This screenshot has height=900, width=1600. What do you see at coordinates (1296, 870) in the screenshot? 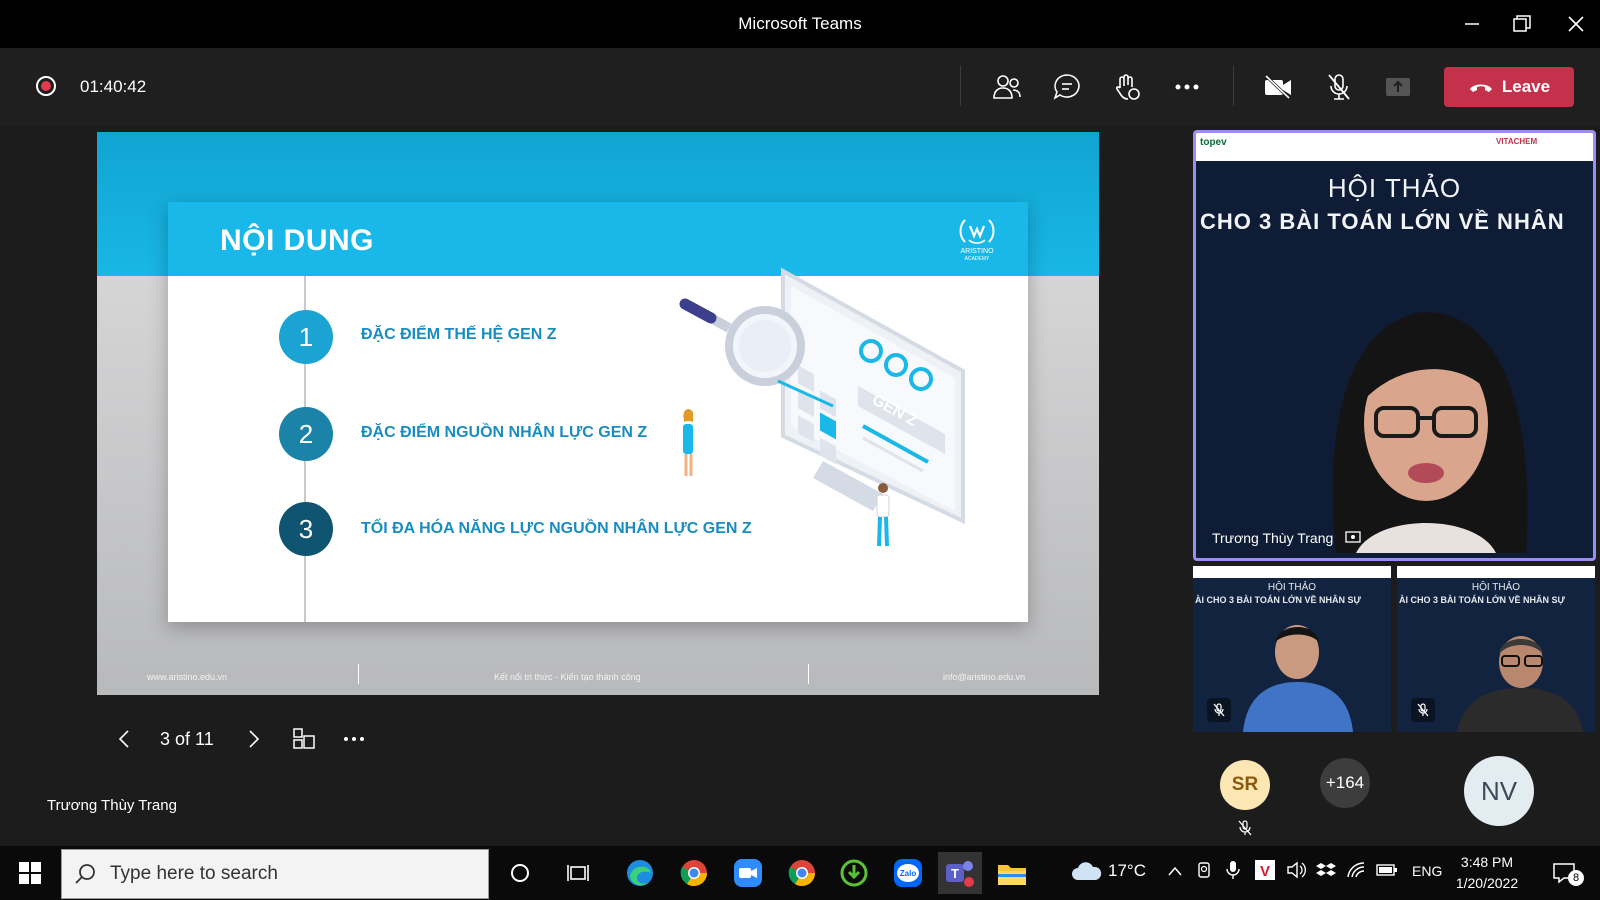
I see `volume-icon` at bounding box center [1296, 870].